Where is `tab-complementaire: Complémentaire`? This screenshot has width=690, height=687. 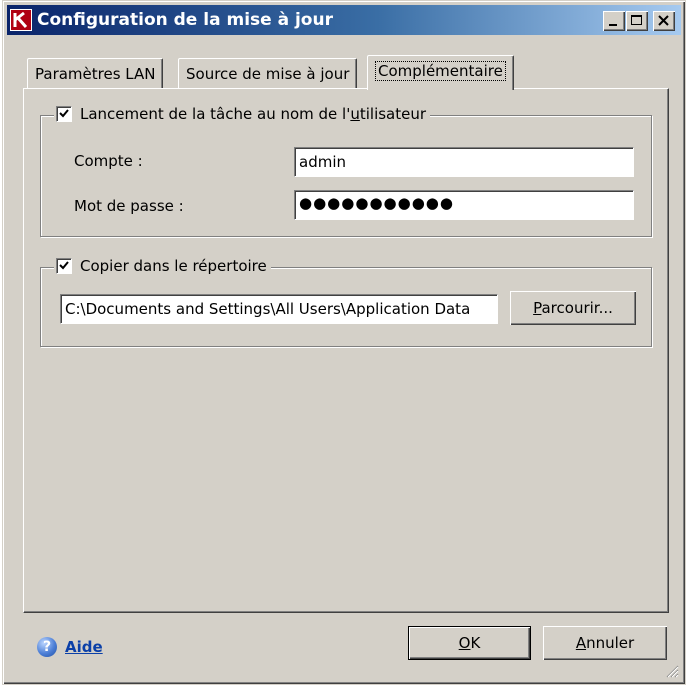 tab-complementaire: Complémentaire is located at coordinates (440, 72).